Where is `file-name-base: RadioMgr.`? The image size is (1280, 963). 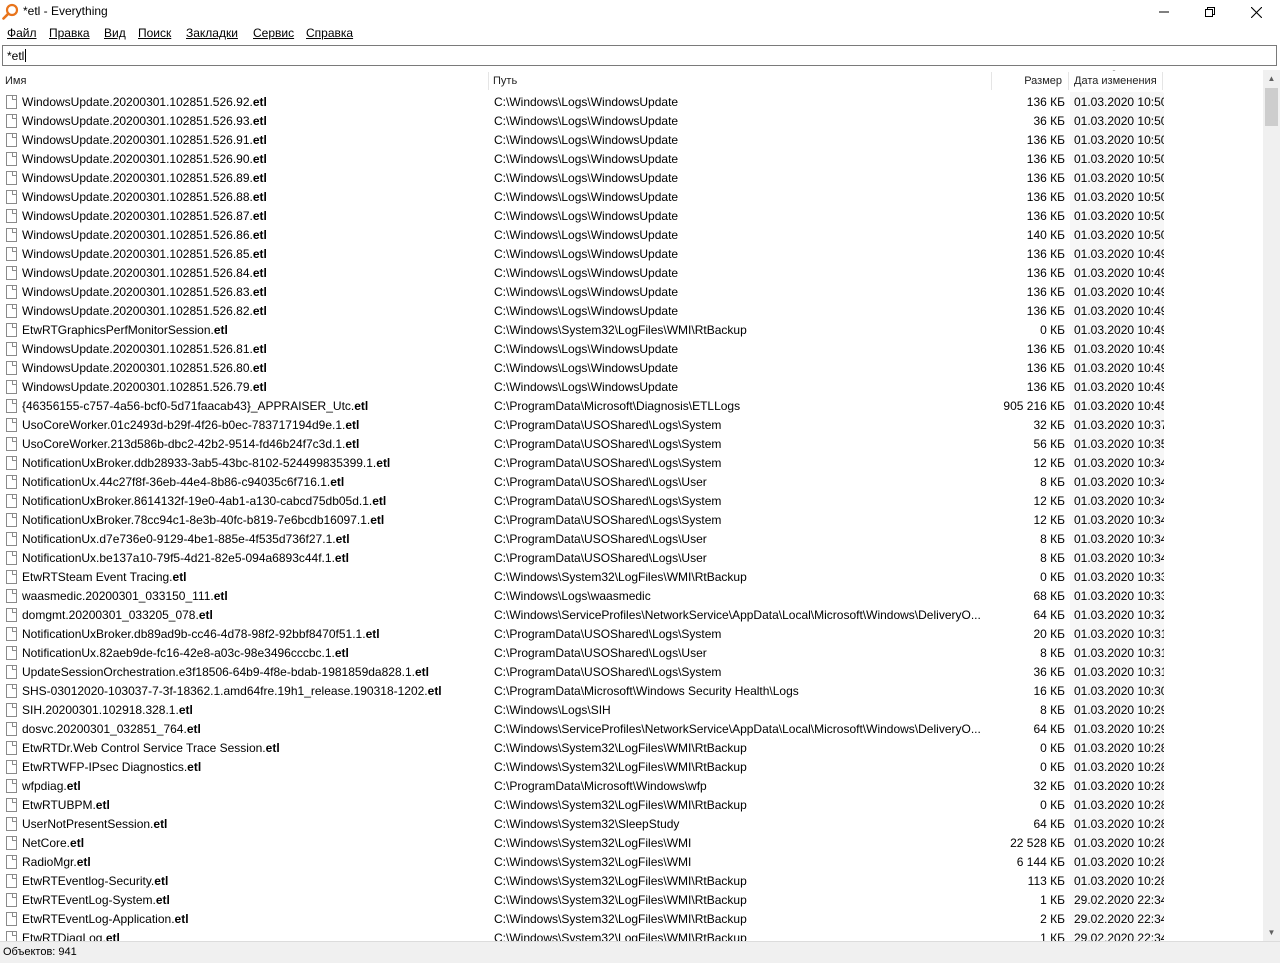 file-name-base: RadioMgr. is located at coordinates (49, 862).